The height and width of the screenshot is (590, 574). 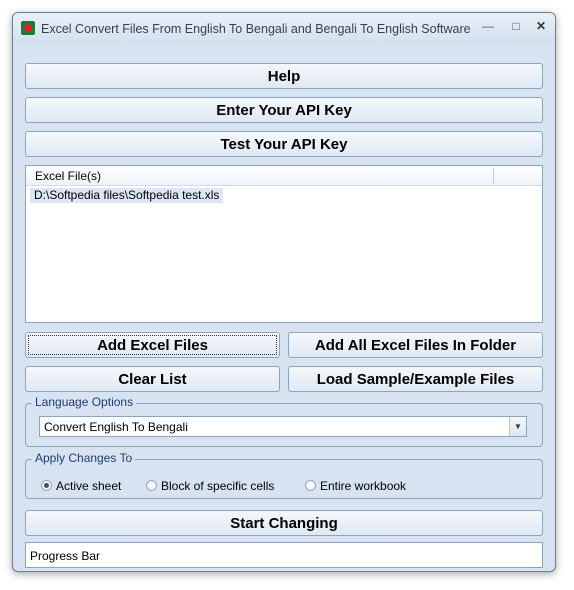 I want to click on add-excel-files-button: Add Excel Files, so click(x=152, y=345).